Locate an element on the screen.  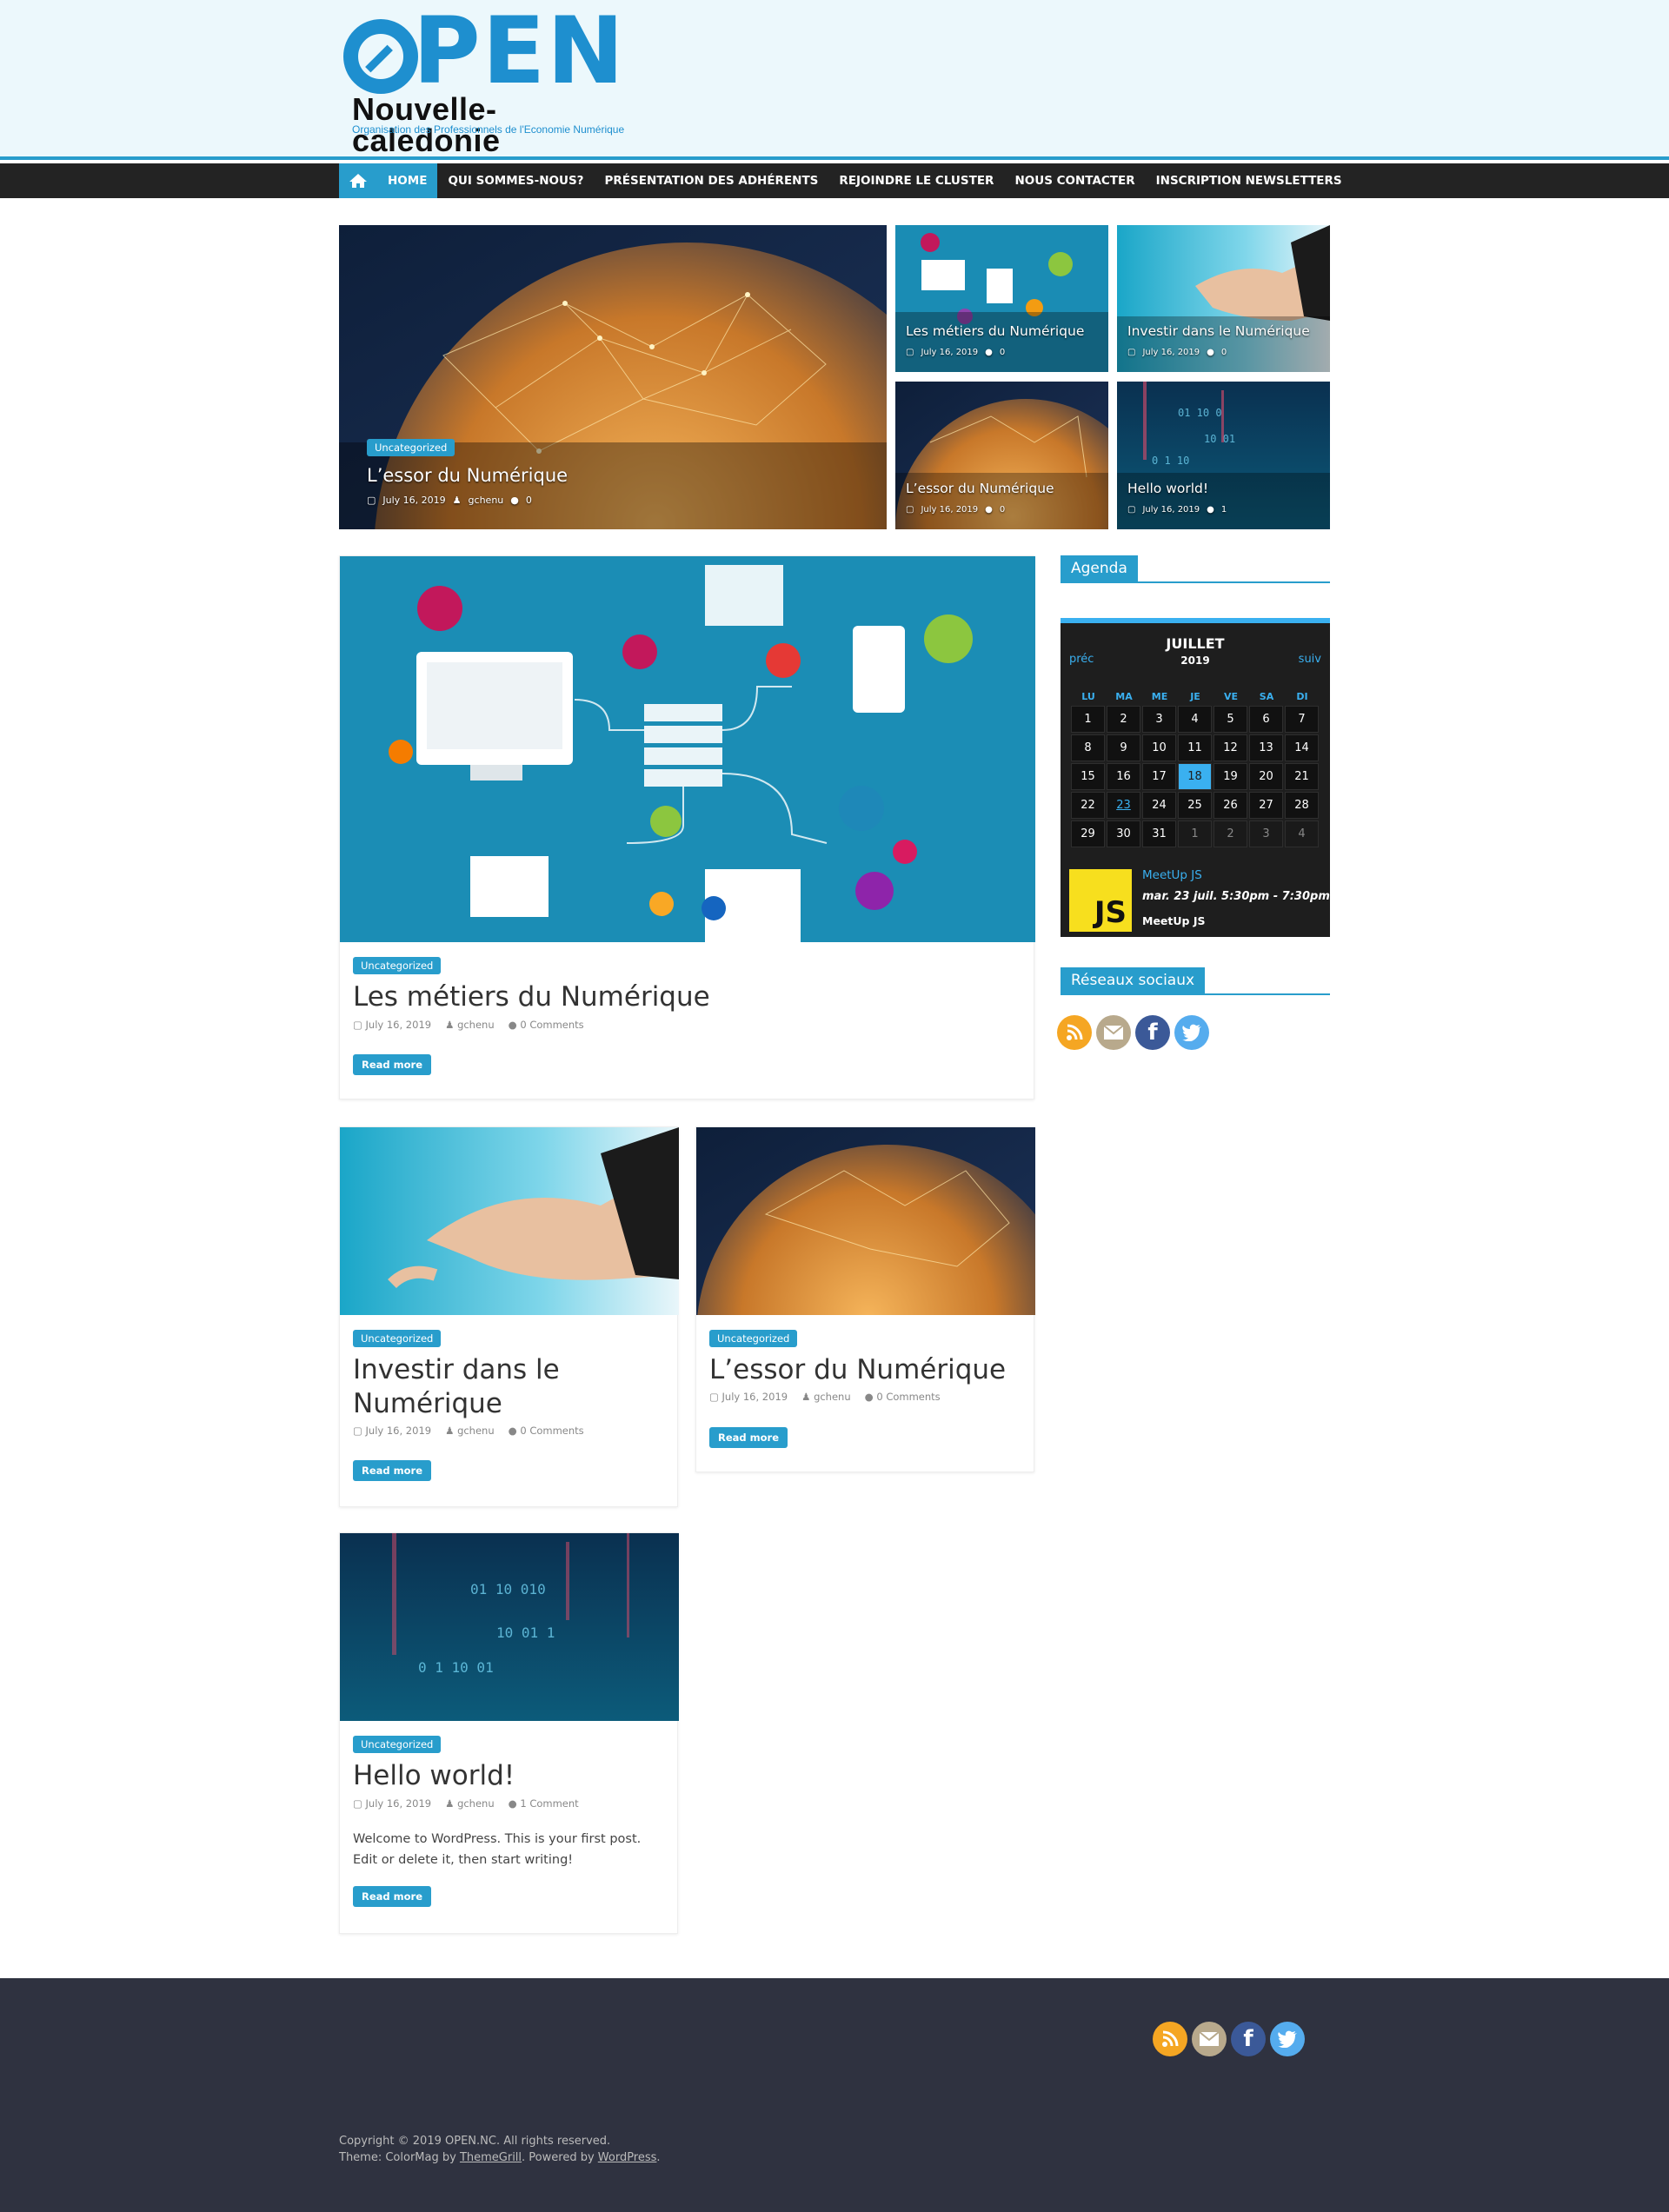
calendar-day: 9 is located at coordinates (1123, 747).